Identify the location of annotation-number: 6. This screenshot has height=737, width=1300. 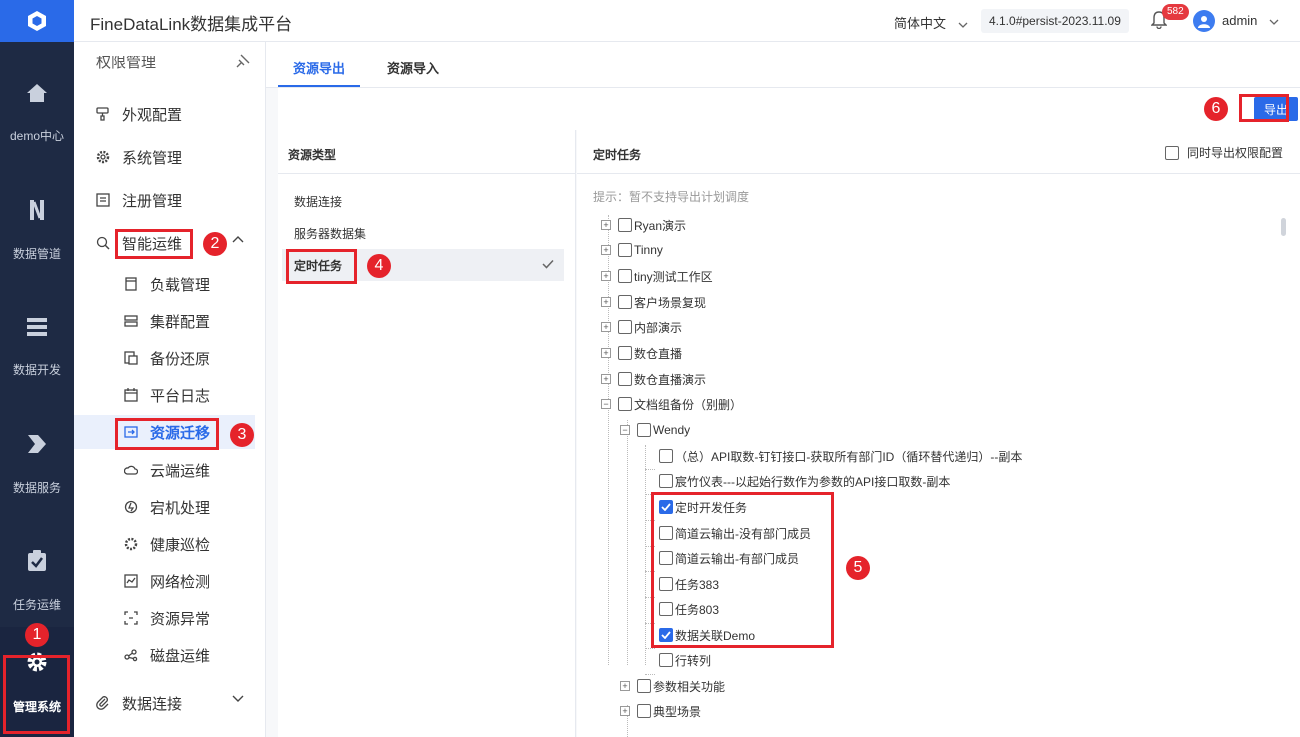
(1216, 109).